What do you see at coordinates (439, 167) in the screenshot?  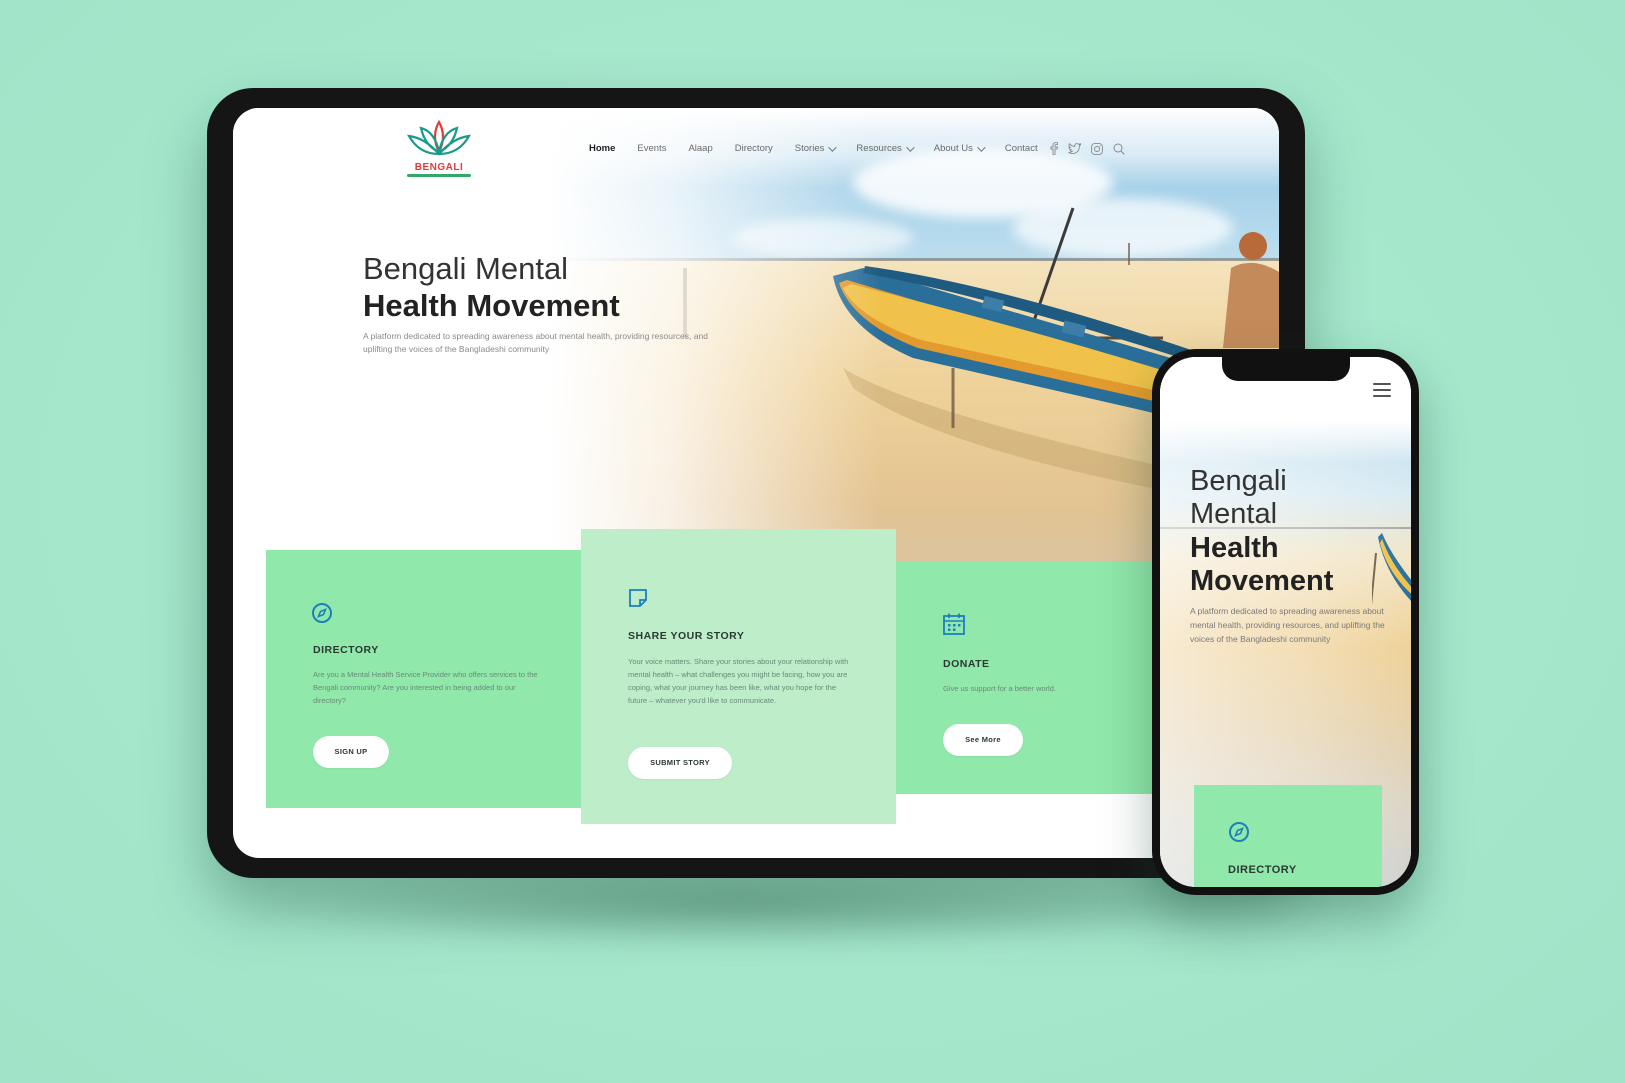 I see `logo-wordmark: BENGALI` at bounding box center [439, 167].